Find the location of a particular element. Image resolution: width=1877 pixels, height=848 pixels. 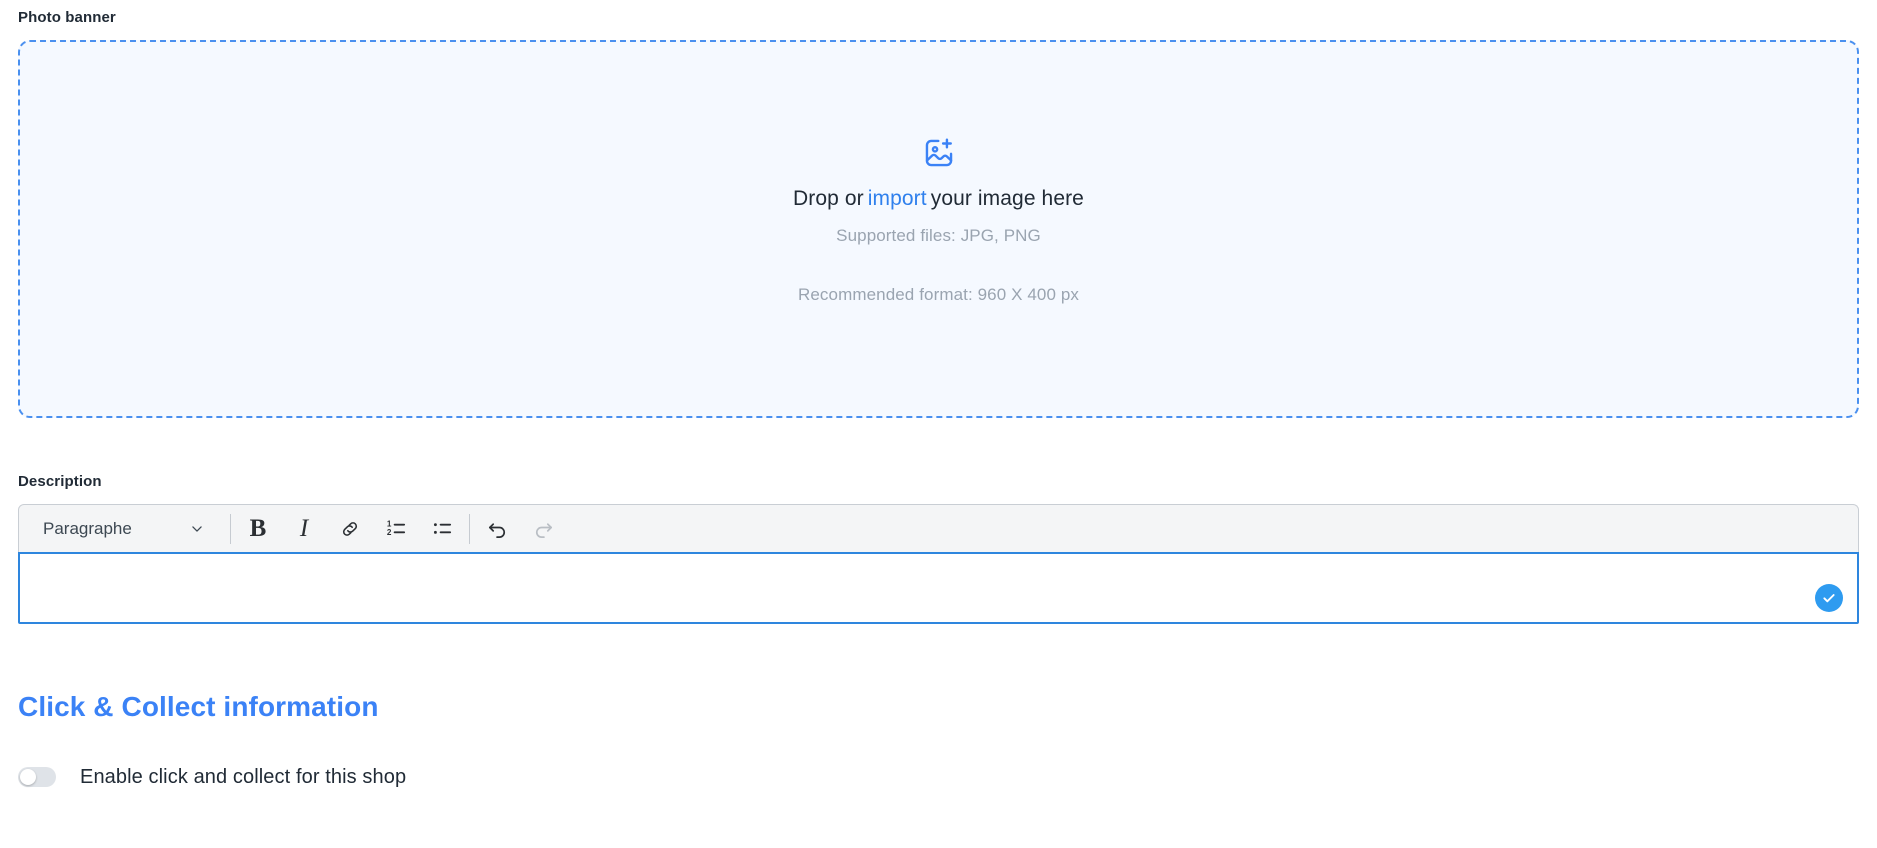

supported-files-text: Supported files: JPG, PNG is located at coordinates (938, 235).